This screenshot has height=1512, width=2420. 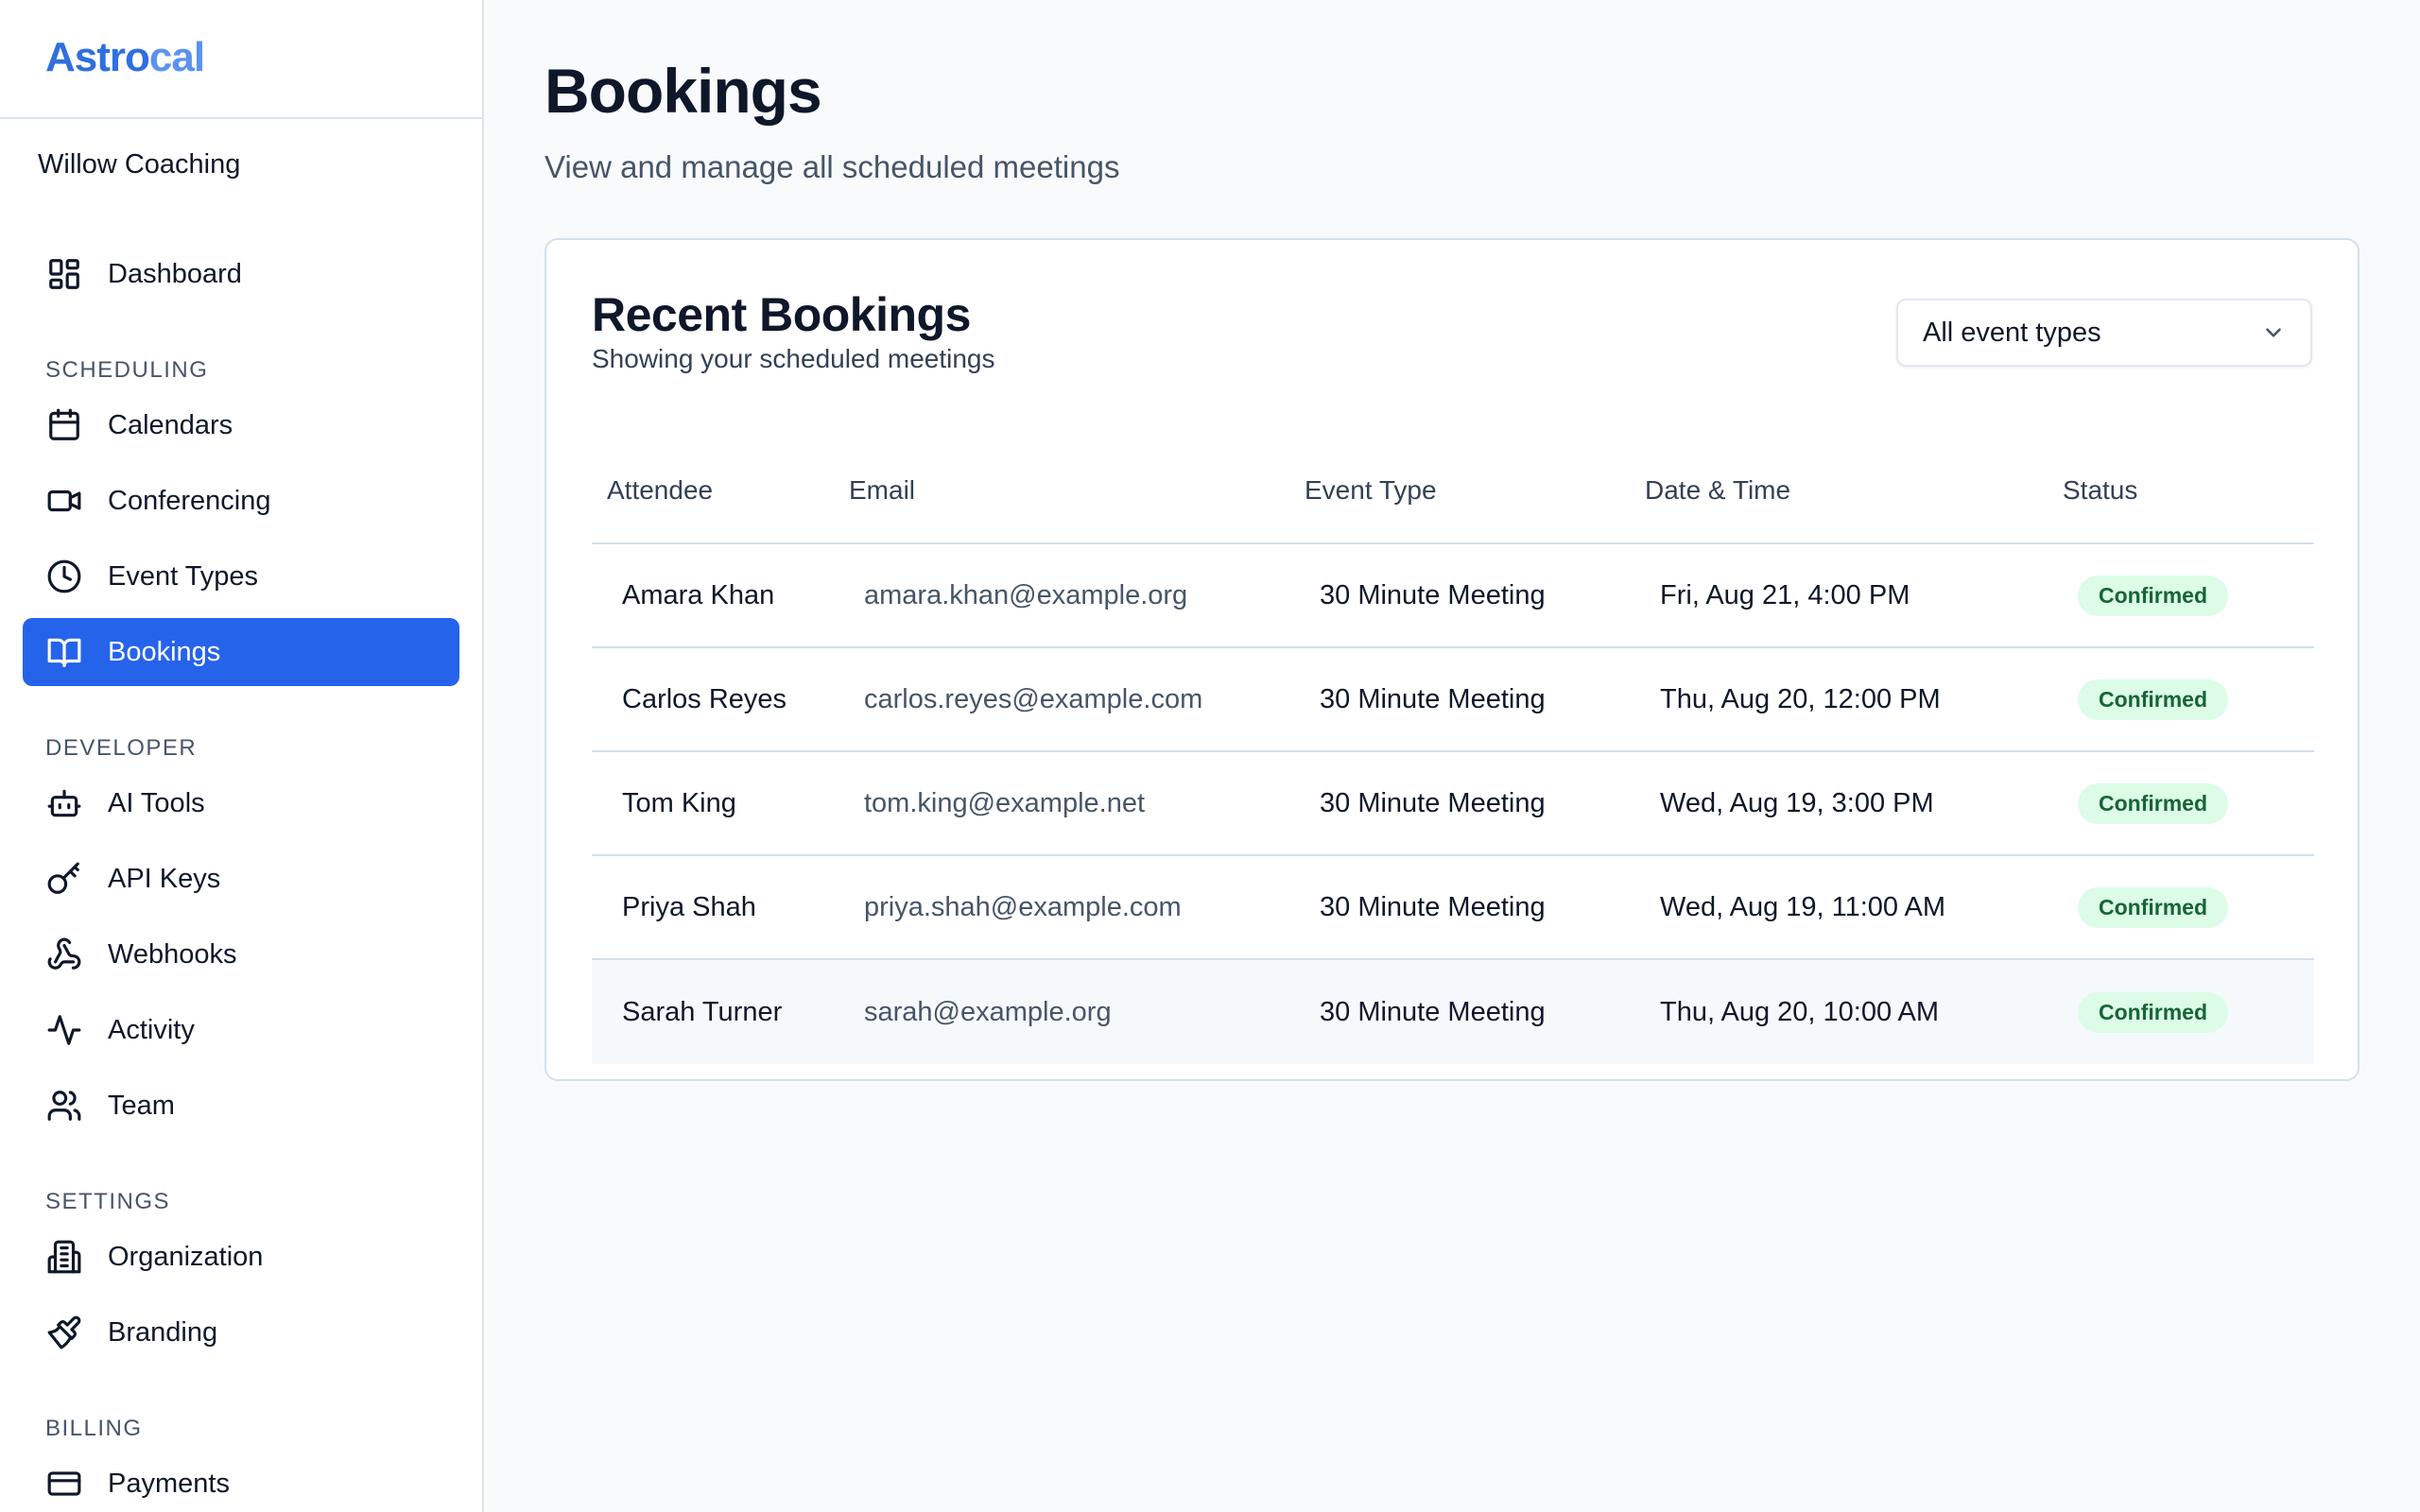 What do you see at coordinates (1026, 594) in the screenshot?
I see `attendee-email: amara.khan@example.org` at bounding box center [1026, 594].